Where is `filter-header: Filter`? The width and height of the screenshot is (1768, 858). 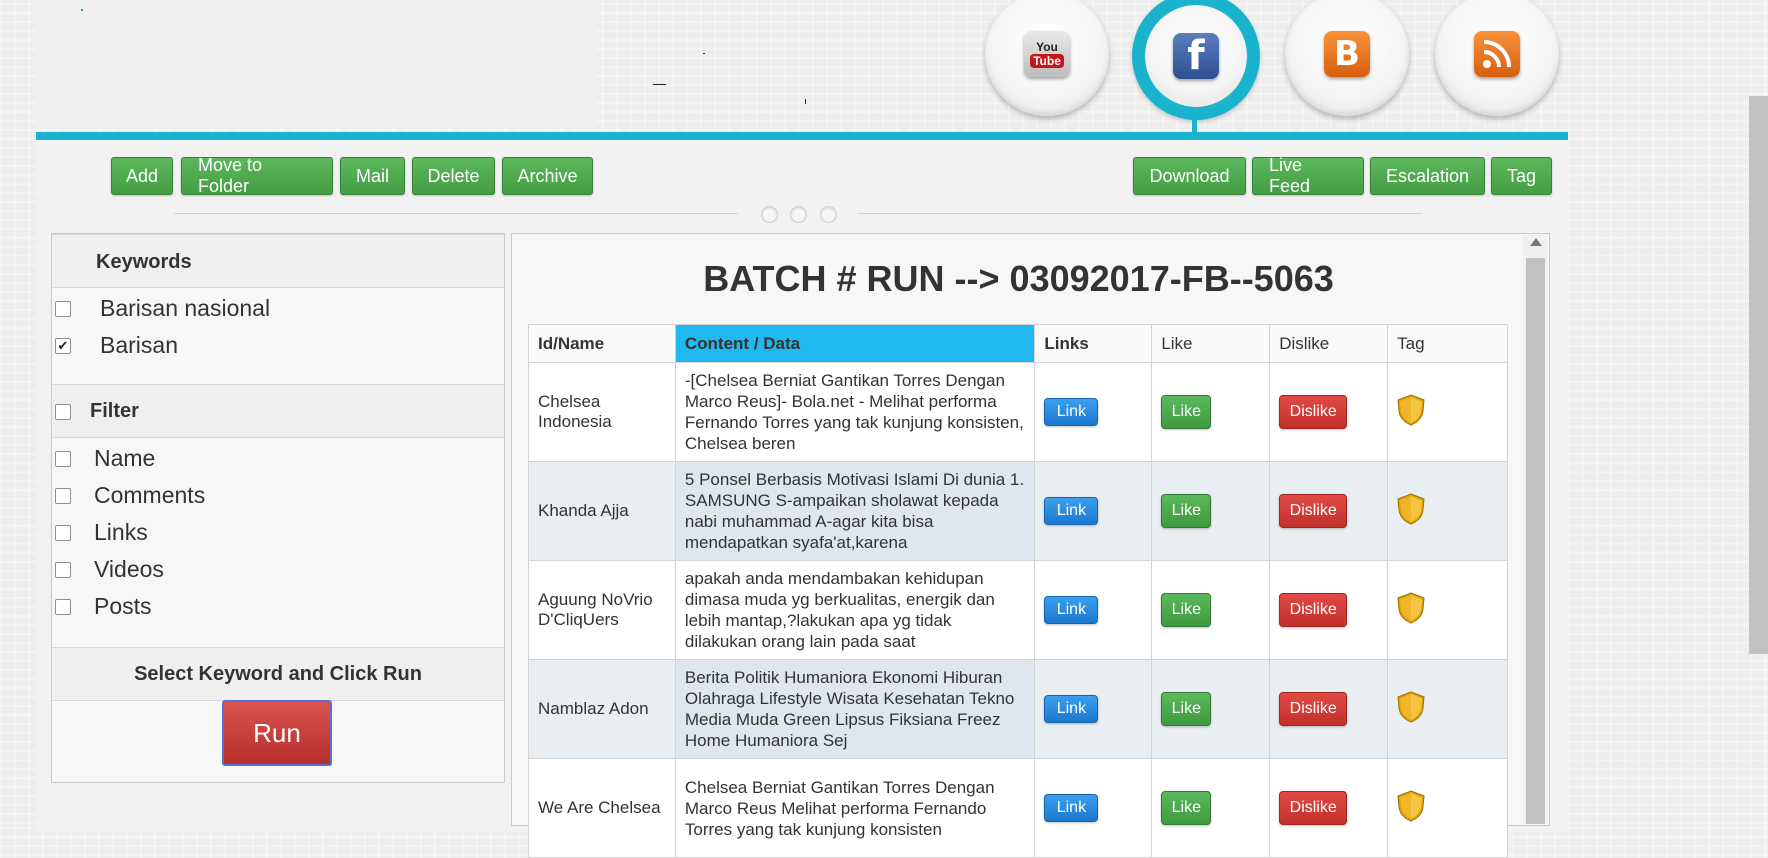
filter-header: Filter is located at coordinates (278, 411).